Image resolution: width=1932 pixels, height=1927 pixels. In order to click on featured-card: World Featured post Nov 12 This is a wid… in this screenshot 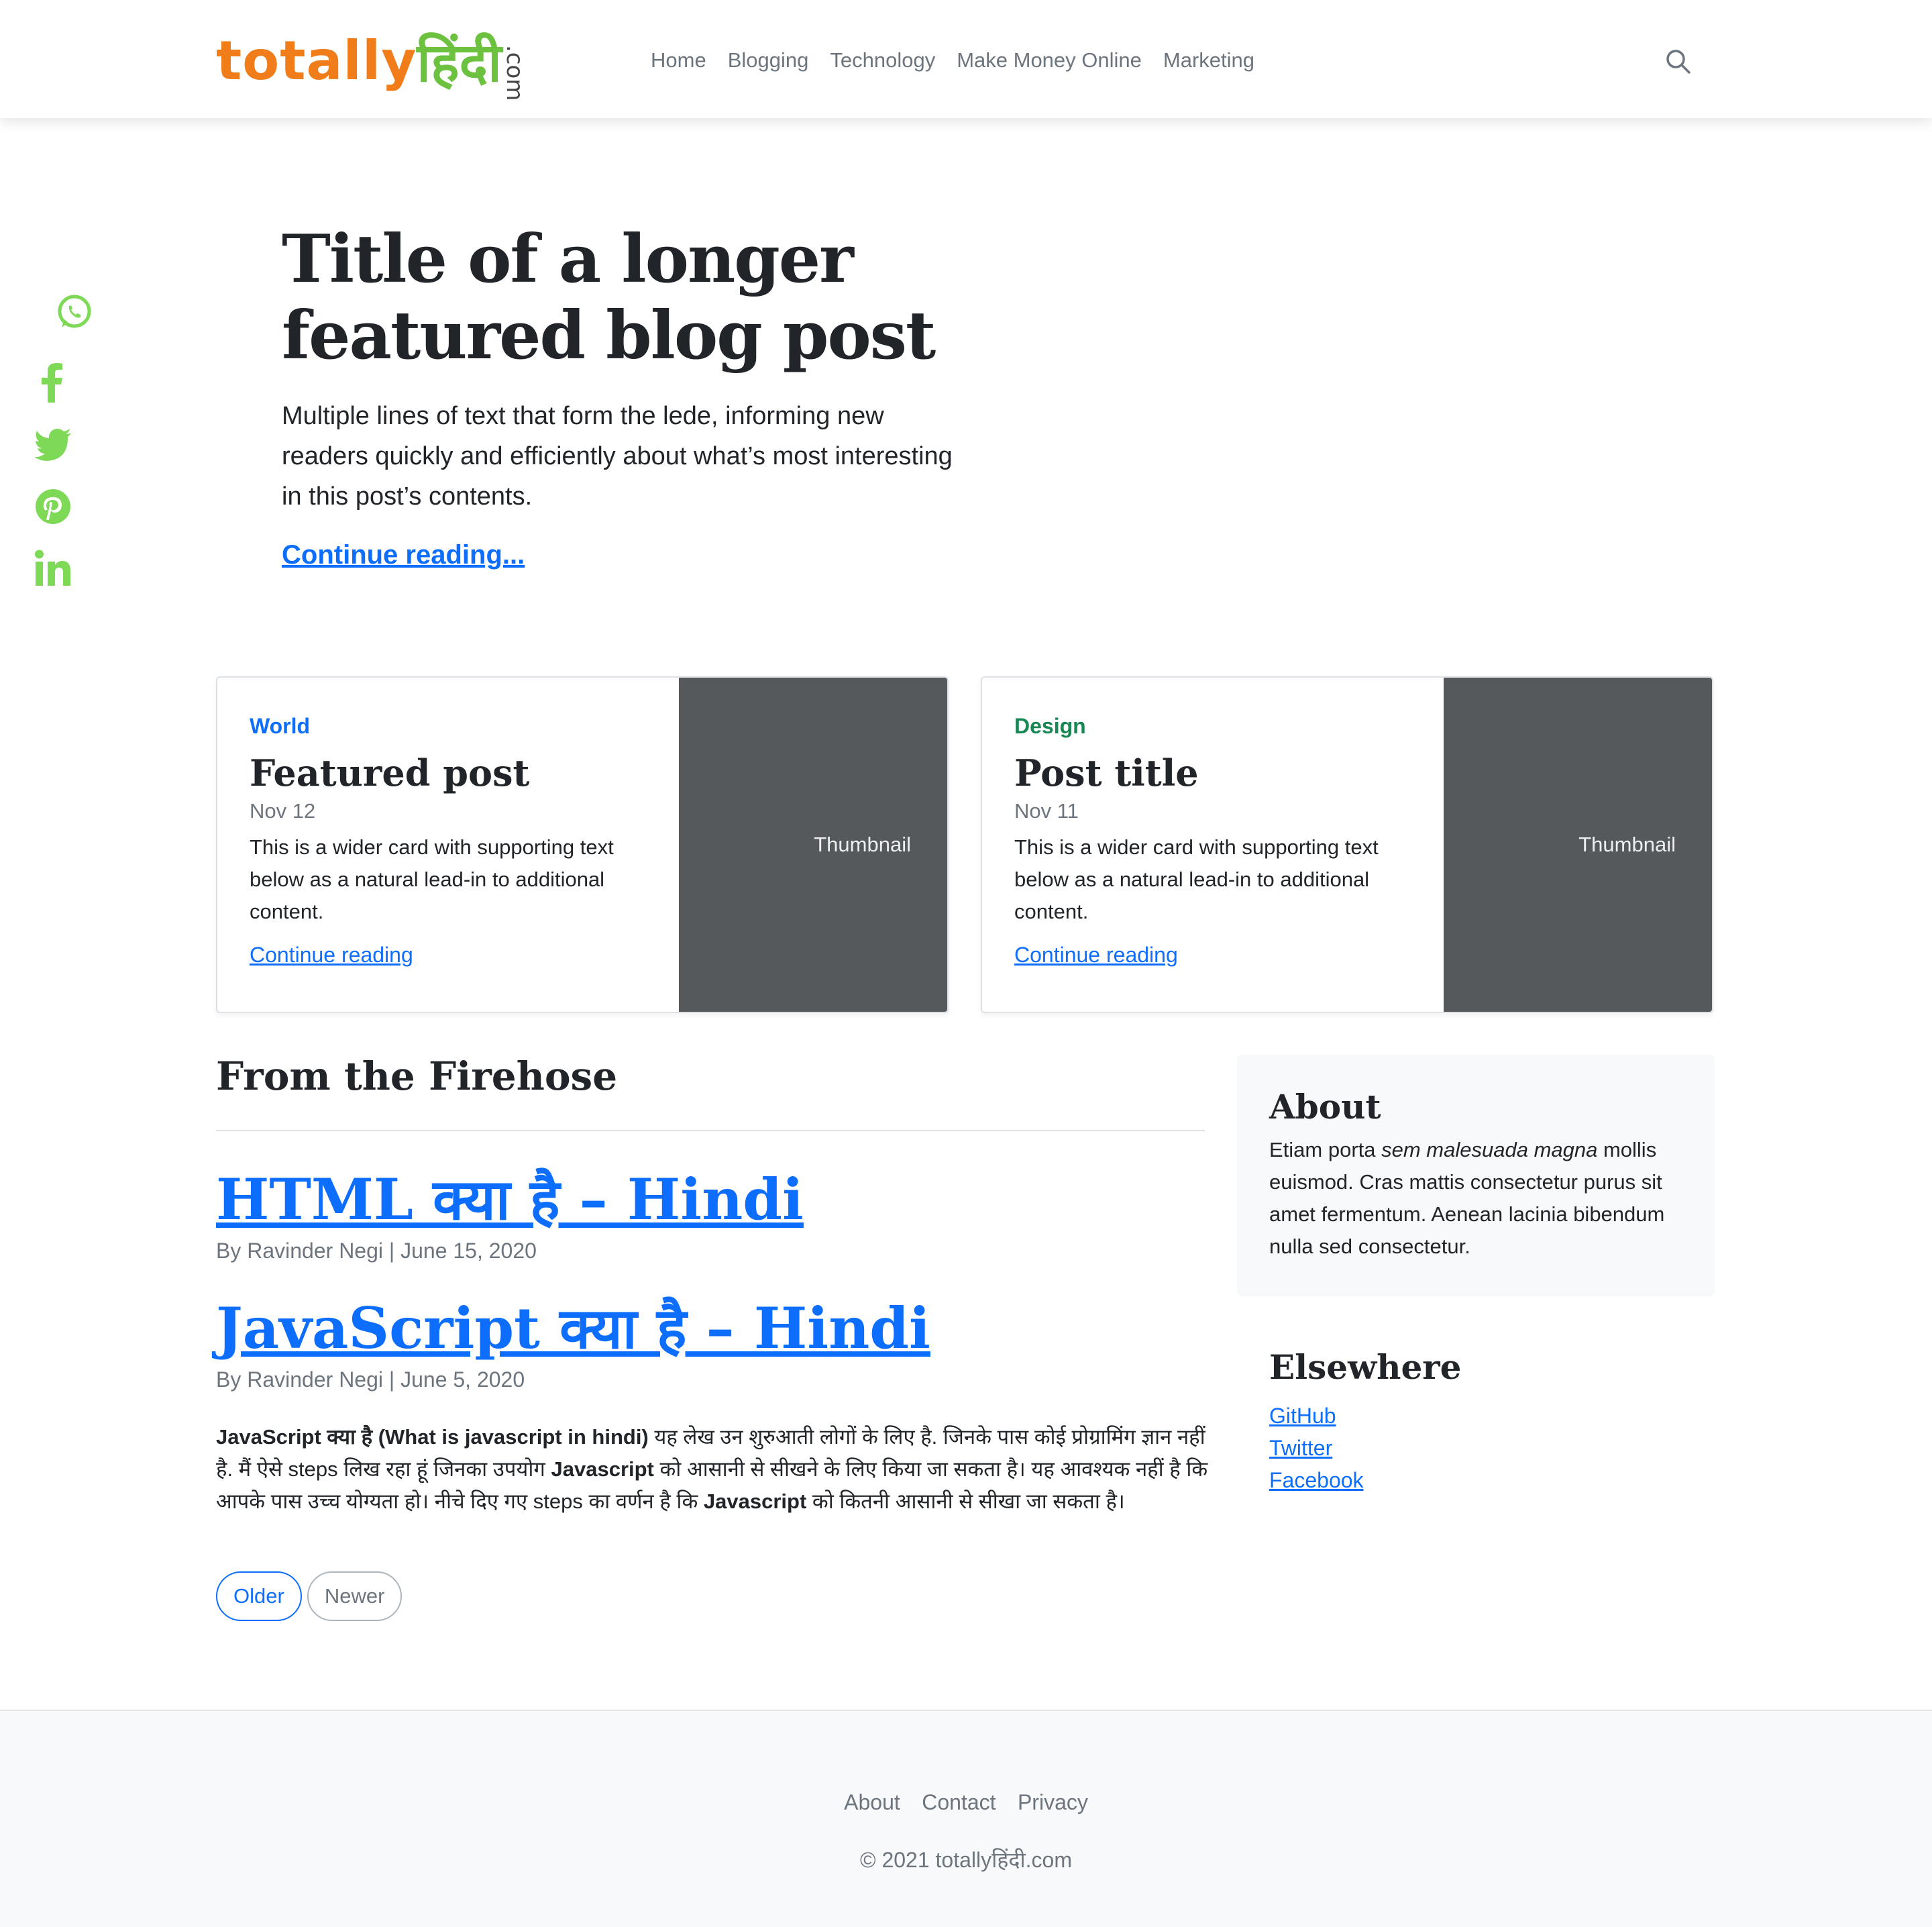, I will do `click(582, 844)`.